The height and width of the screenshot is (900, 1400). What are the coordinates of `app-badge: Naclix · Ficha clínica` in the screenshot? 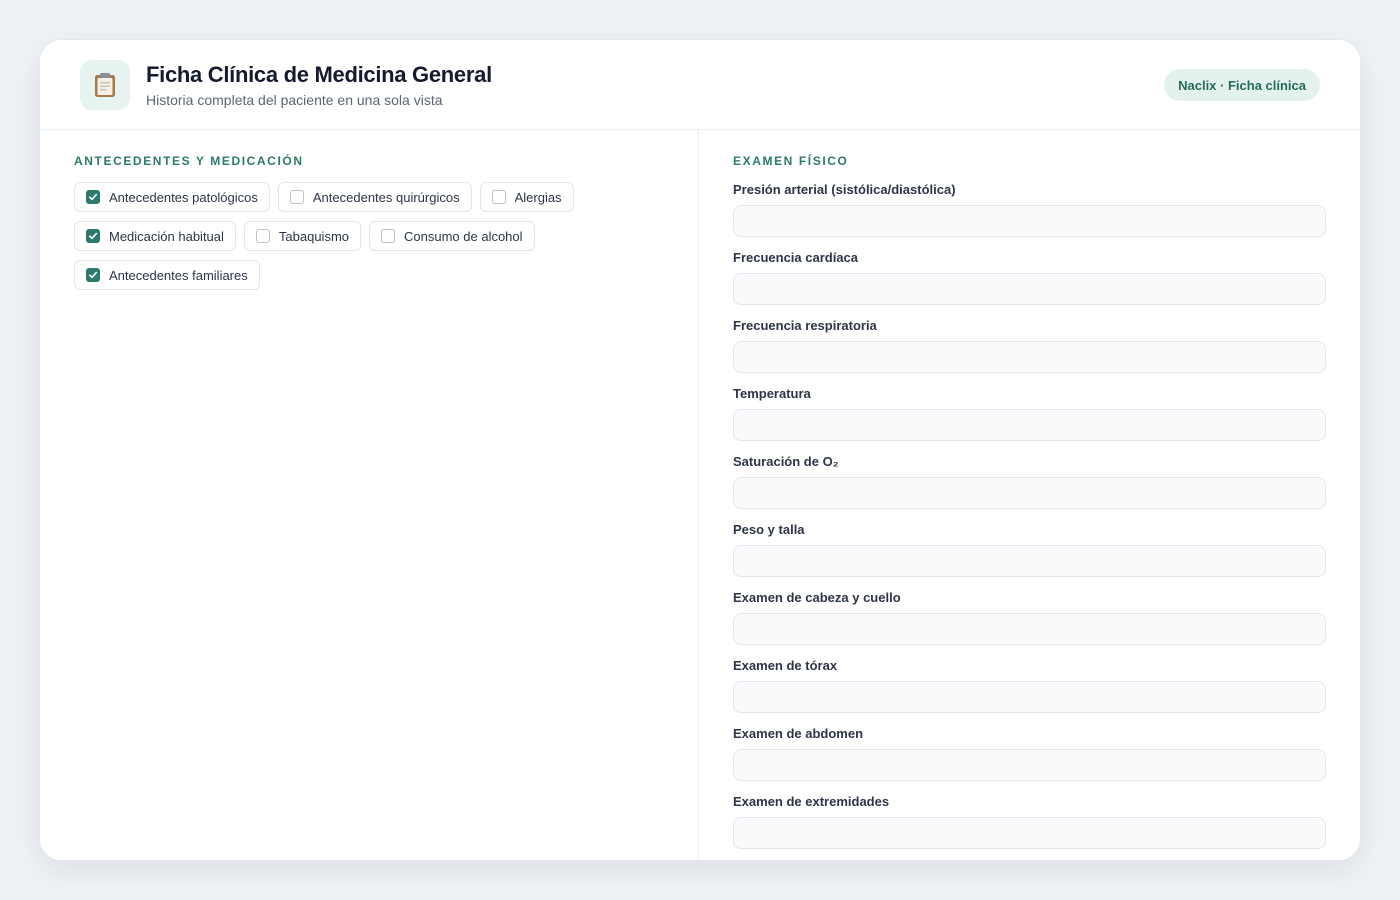 It's located at (1242, 85).